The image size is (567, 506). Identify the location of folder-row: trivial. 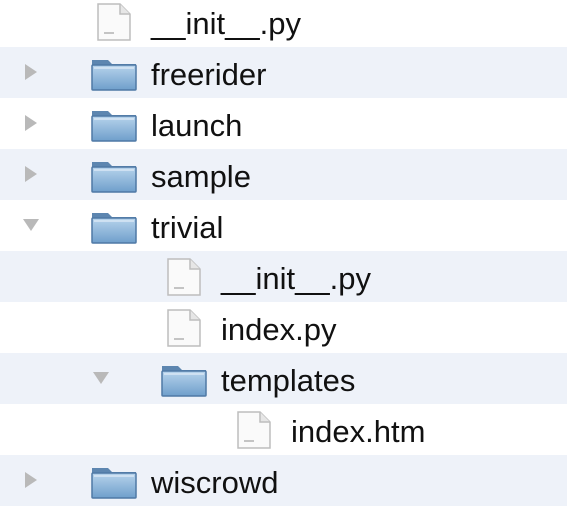
(283, 225).